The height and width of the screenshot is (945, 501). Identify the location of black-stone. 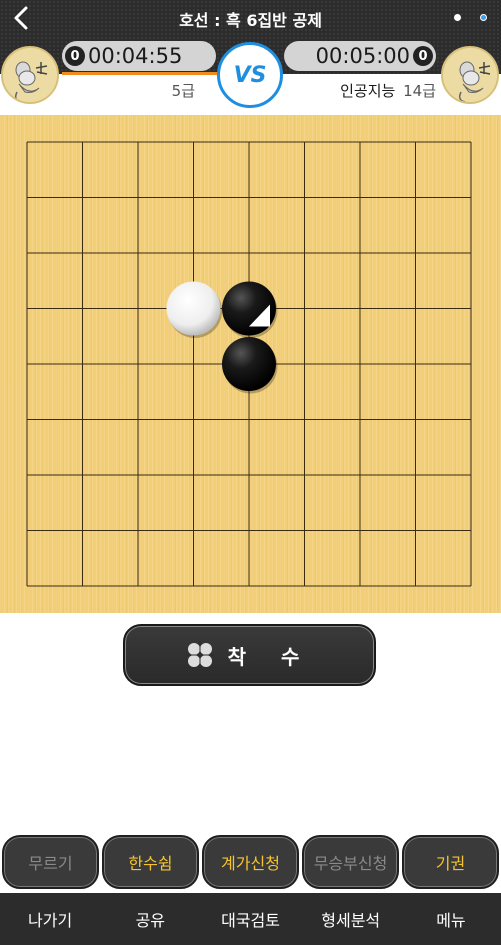
(249, 364).